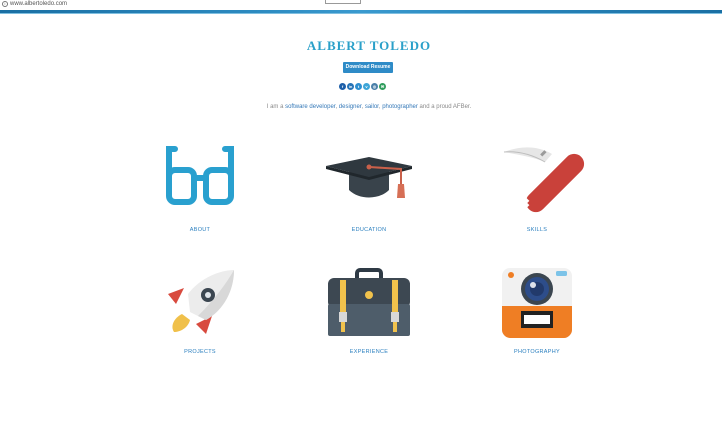 The width and height of the screenshot is (722, 422). What do you see at coordinates (369, 45) in the screenshot?
I see `site-title: ALBERT TOLEDO` at bounding box center [369, 45].